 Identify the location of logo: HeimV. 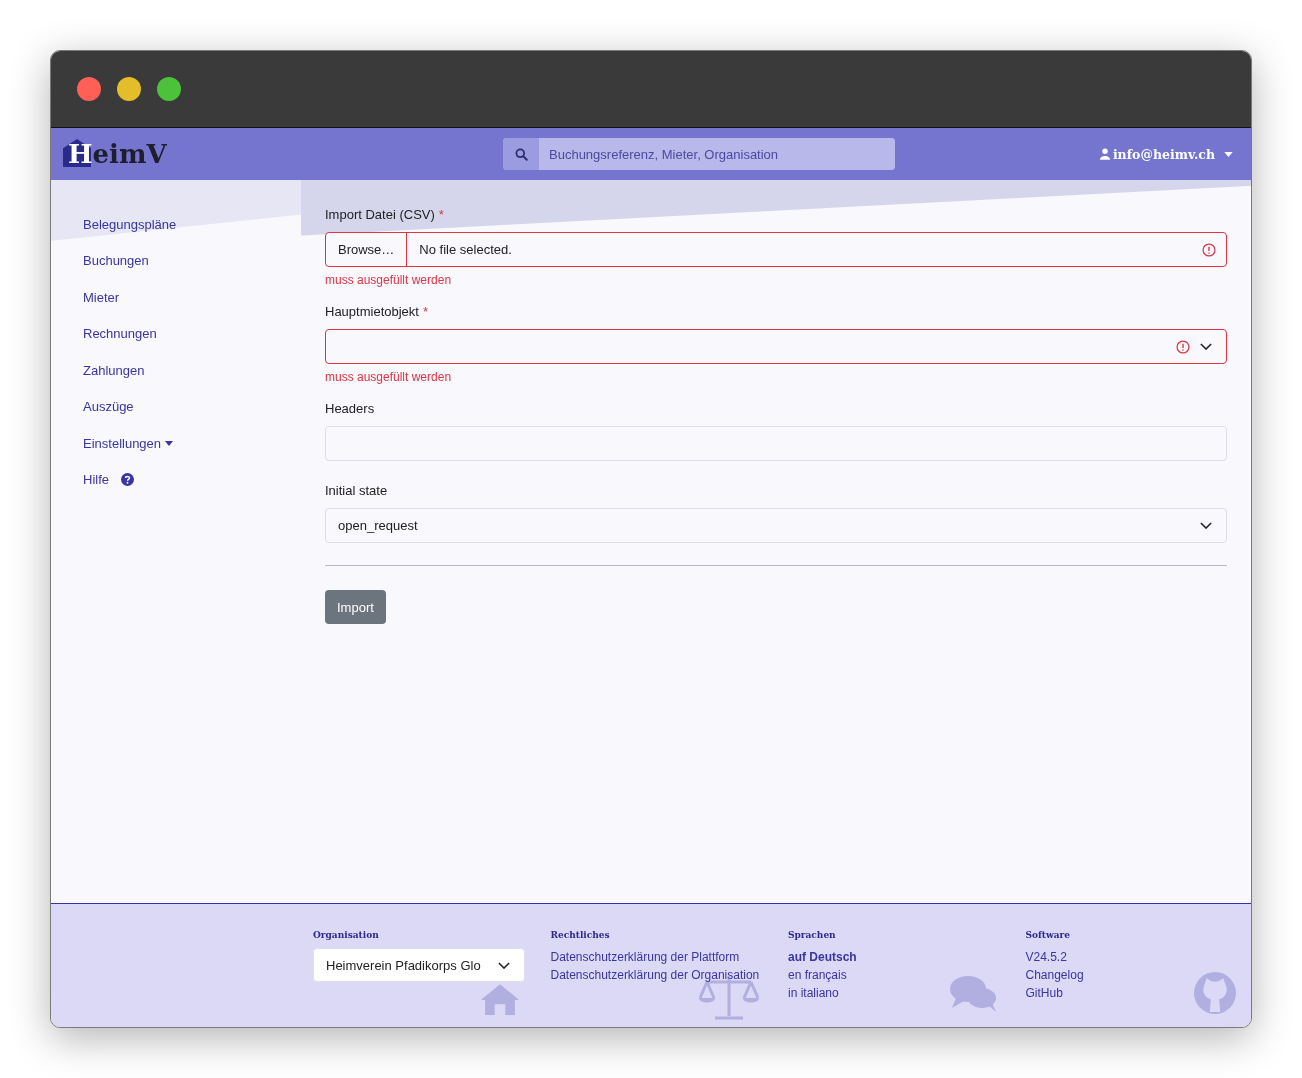
(283, 154).